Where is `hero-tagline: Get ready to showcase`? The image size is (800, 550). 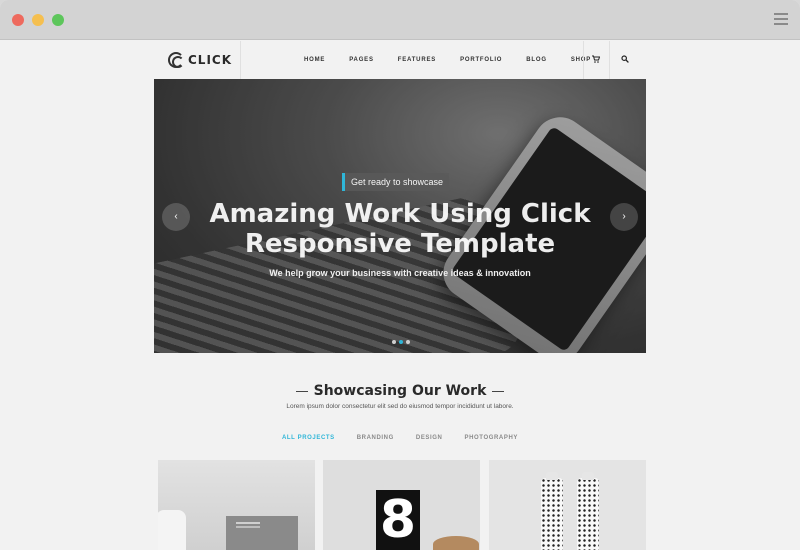
hero-tagline: Get ready to showcase is located at coordinates (396, 182).